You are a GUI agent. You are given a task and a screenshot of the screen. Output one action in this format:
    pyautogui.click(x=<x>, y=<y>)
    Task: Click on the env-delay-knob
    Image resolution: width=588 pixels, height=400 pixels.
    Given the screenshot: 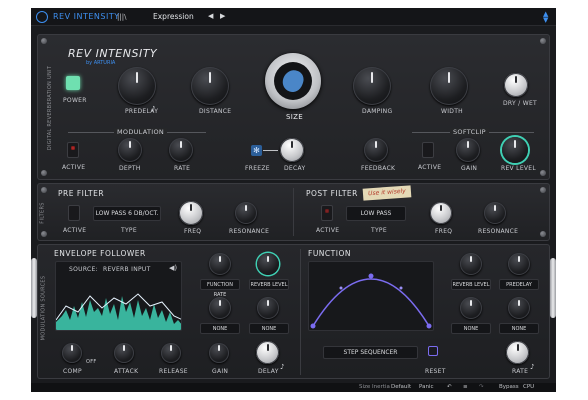 What is the action you would take?
    pyautogui.click(x=267, y=352)
    